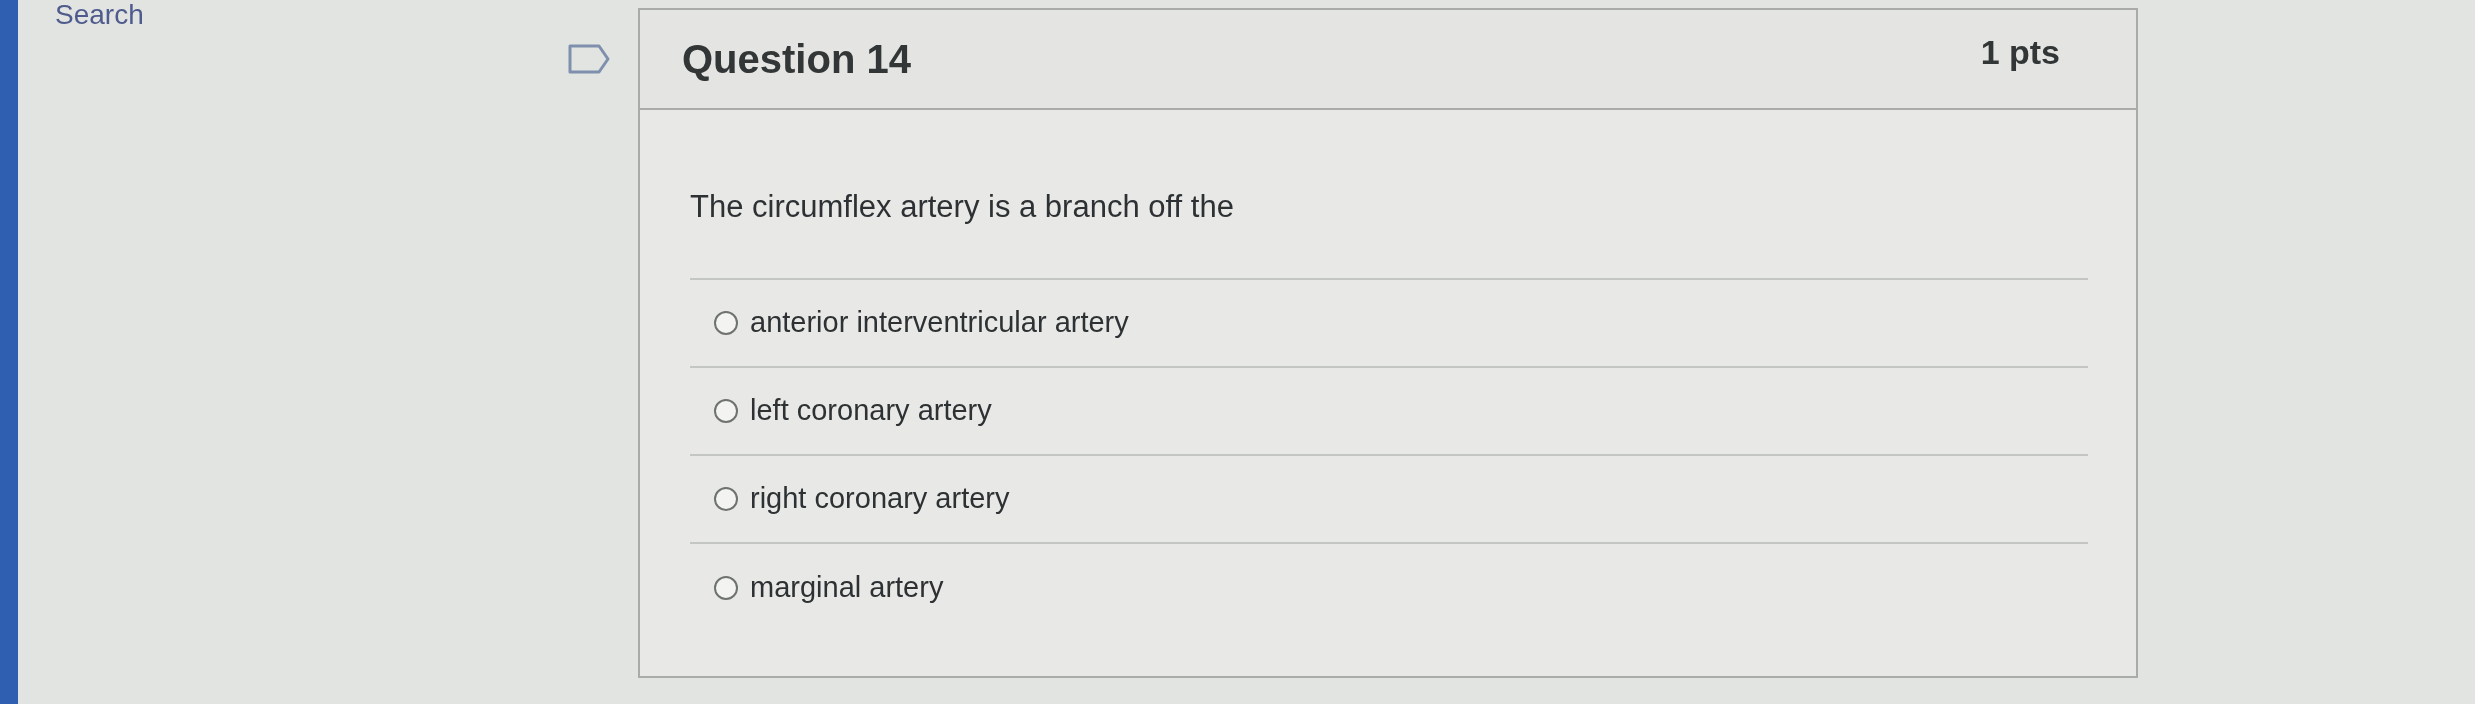 This screenshot has height=704, width=2475. I want to click on question-title: Question 14, so click(796, 59).